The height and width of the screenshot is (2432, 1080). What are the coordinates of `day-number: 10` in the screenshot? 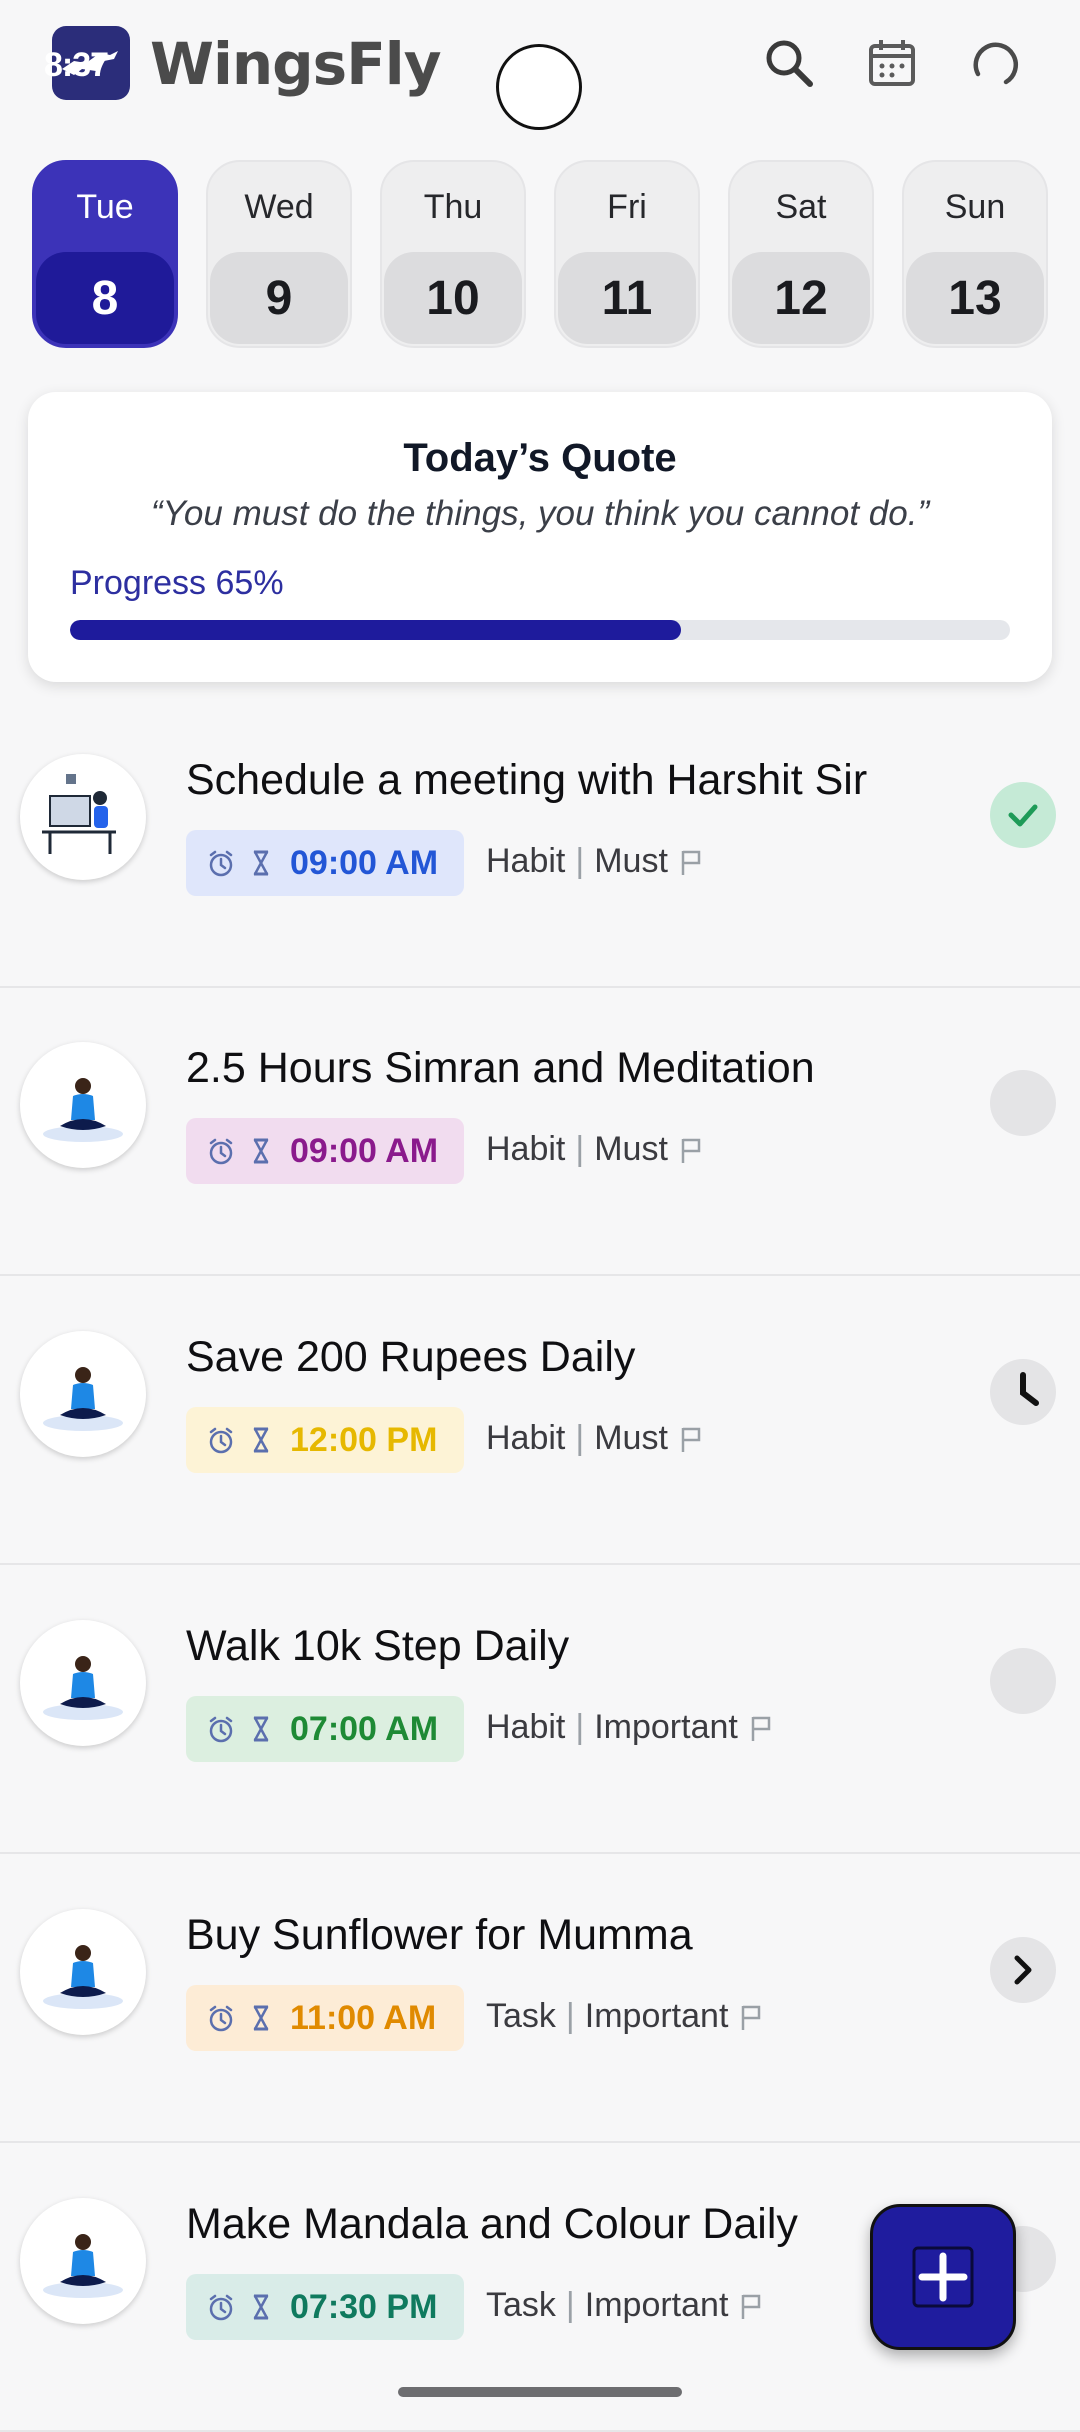 It's located at (453, 298).